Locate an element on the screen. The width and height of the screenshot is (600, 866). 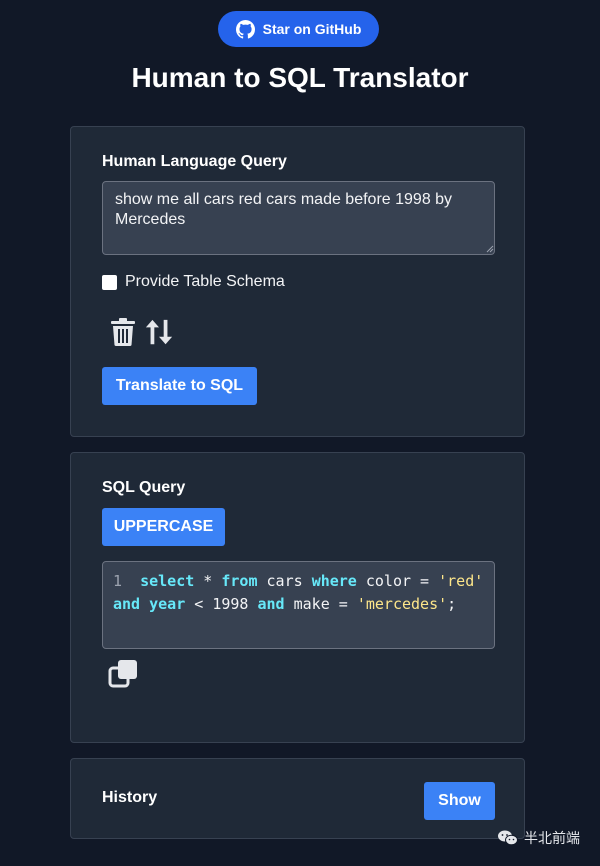
star-on-github-button: Star on GitHub is located at coordinates (298, 29).